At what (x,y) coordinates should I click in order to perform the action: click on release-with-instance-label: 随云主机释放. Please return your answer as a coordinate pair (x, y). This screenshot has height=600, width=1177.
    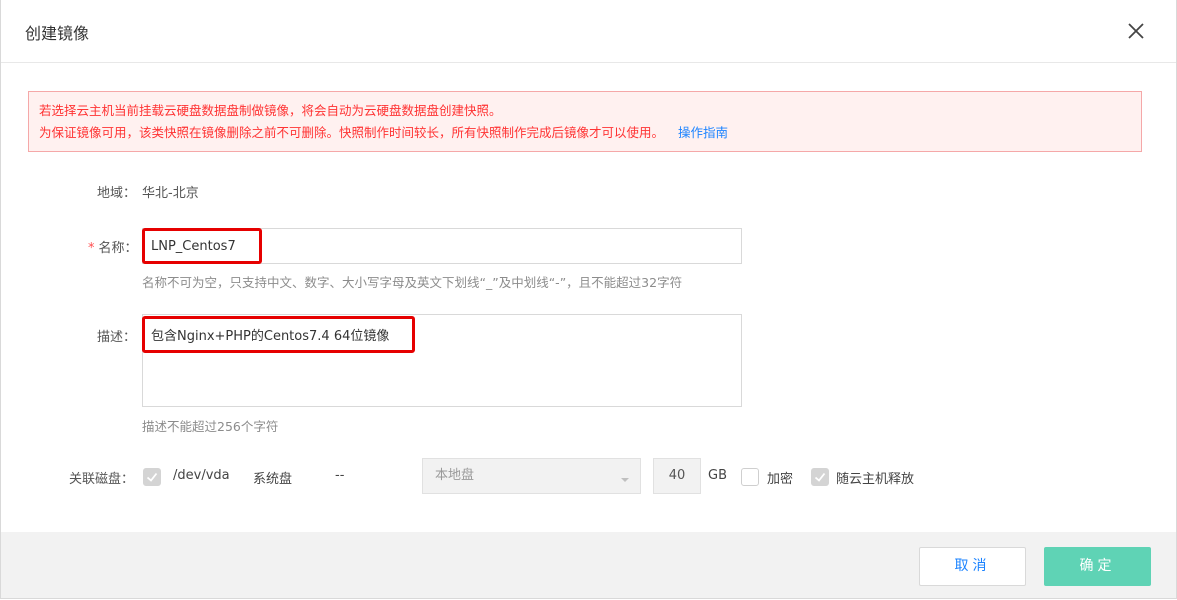
    Looking at the image, I should click on (875, 479).